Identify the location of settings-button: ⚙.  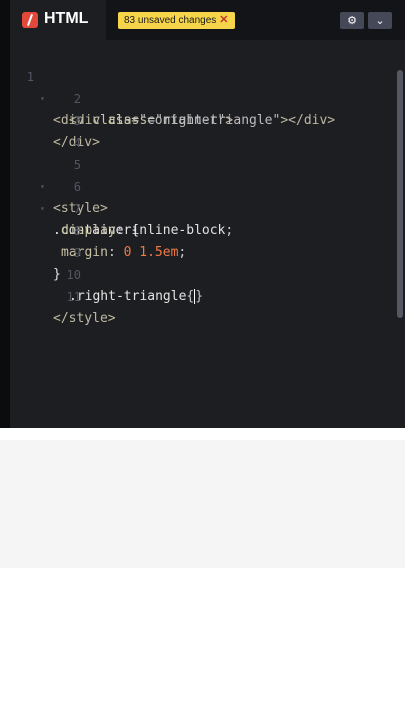
(352, 20).